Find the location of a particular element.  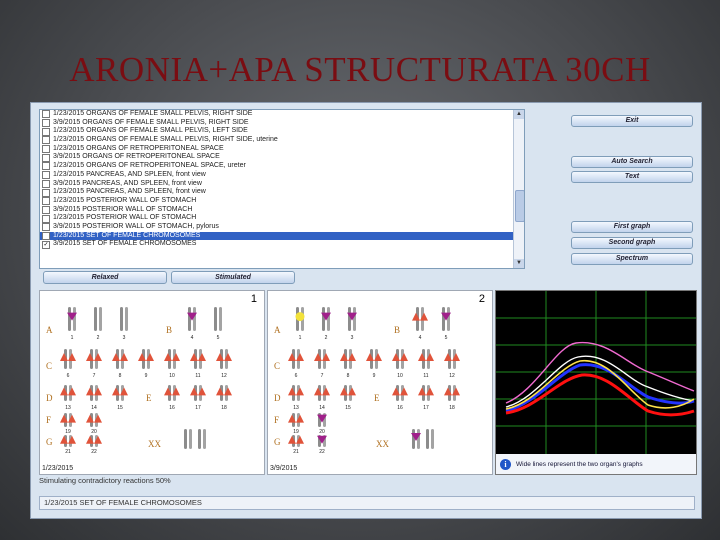

list-item: 3/9/2015 ORGANS OF RETROPERITONEAL SPACE is located at coordinates (282, 157).